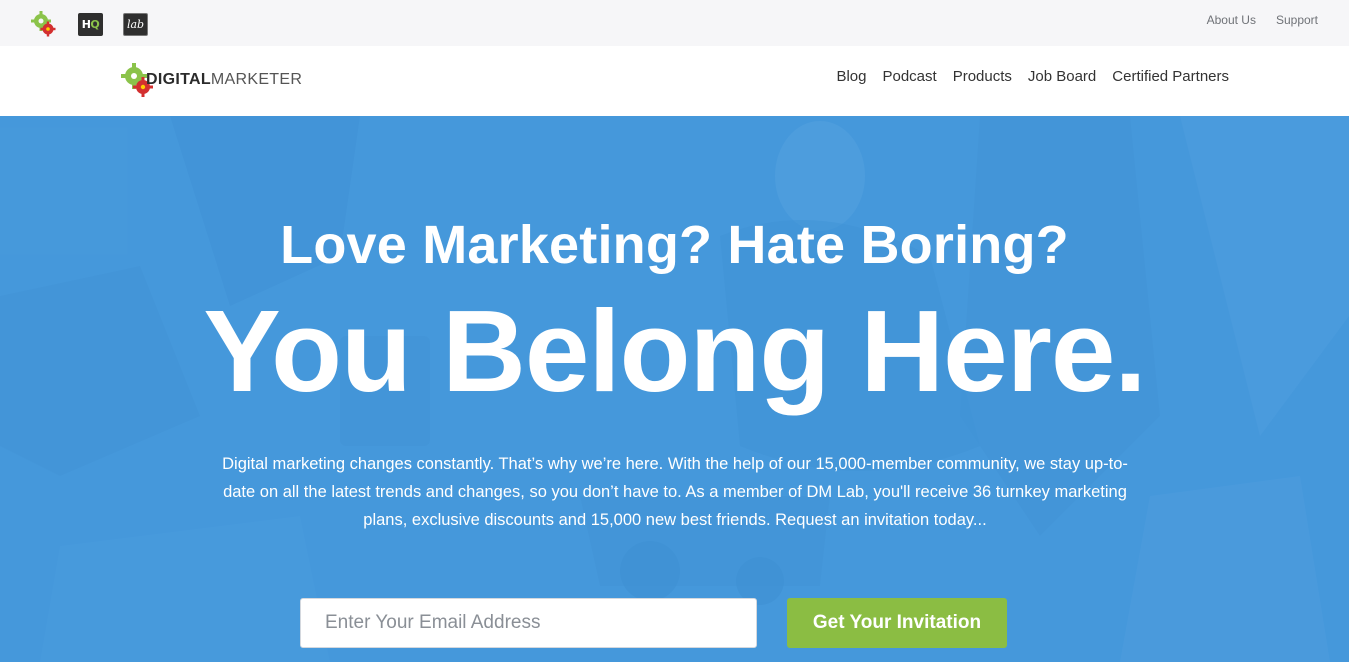  What do you see at coordinates (1170, 76) in the screenshot?
I see `nav-certified-partners: Certified Partners` at bounding box center [1170, 76].